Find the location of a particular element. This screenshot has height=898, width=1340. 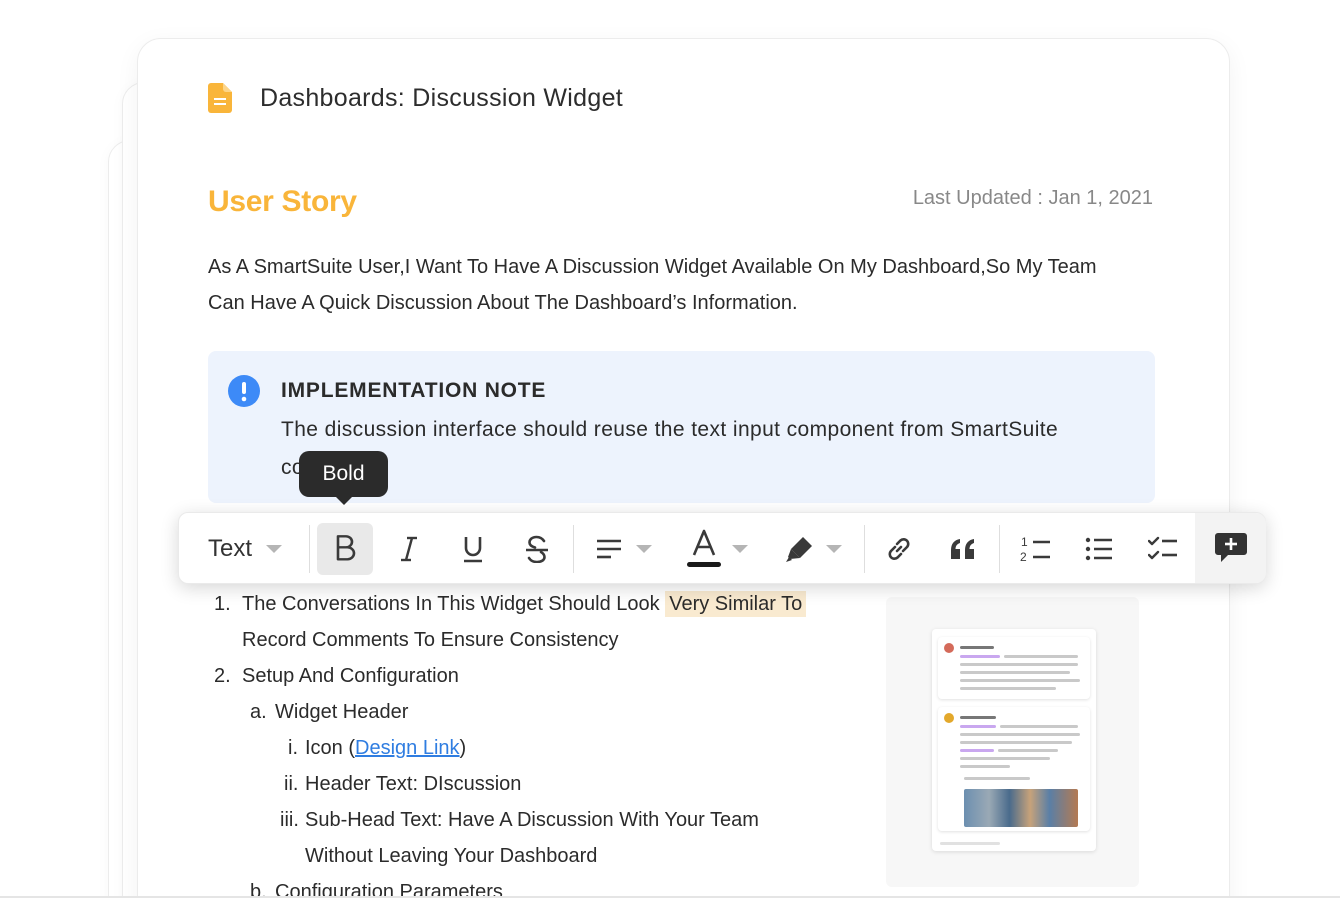

numbered-list-button: 1 2 is located at coordinates (1035, 549).